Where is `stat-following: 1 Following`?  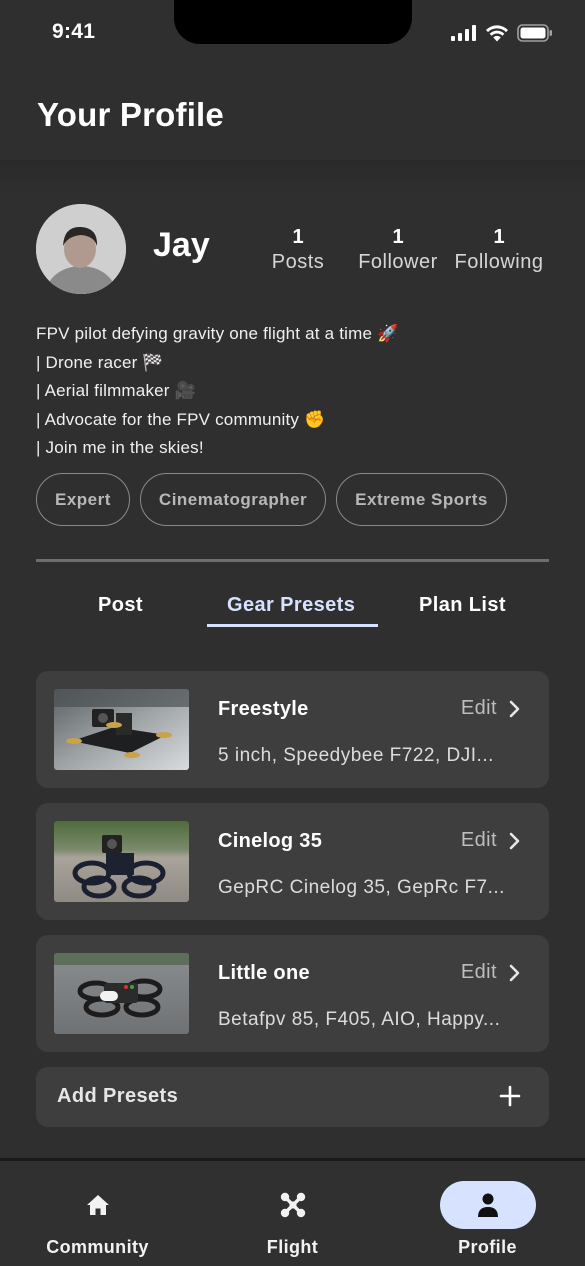
stat-following: 1 Following is located at coordinates (499, 251).